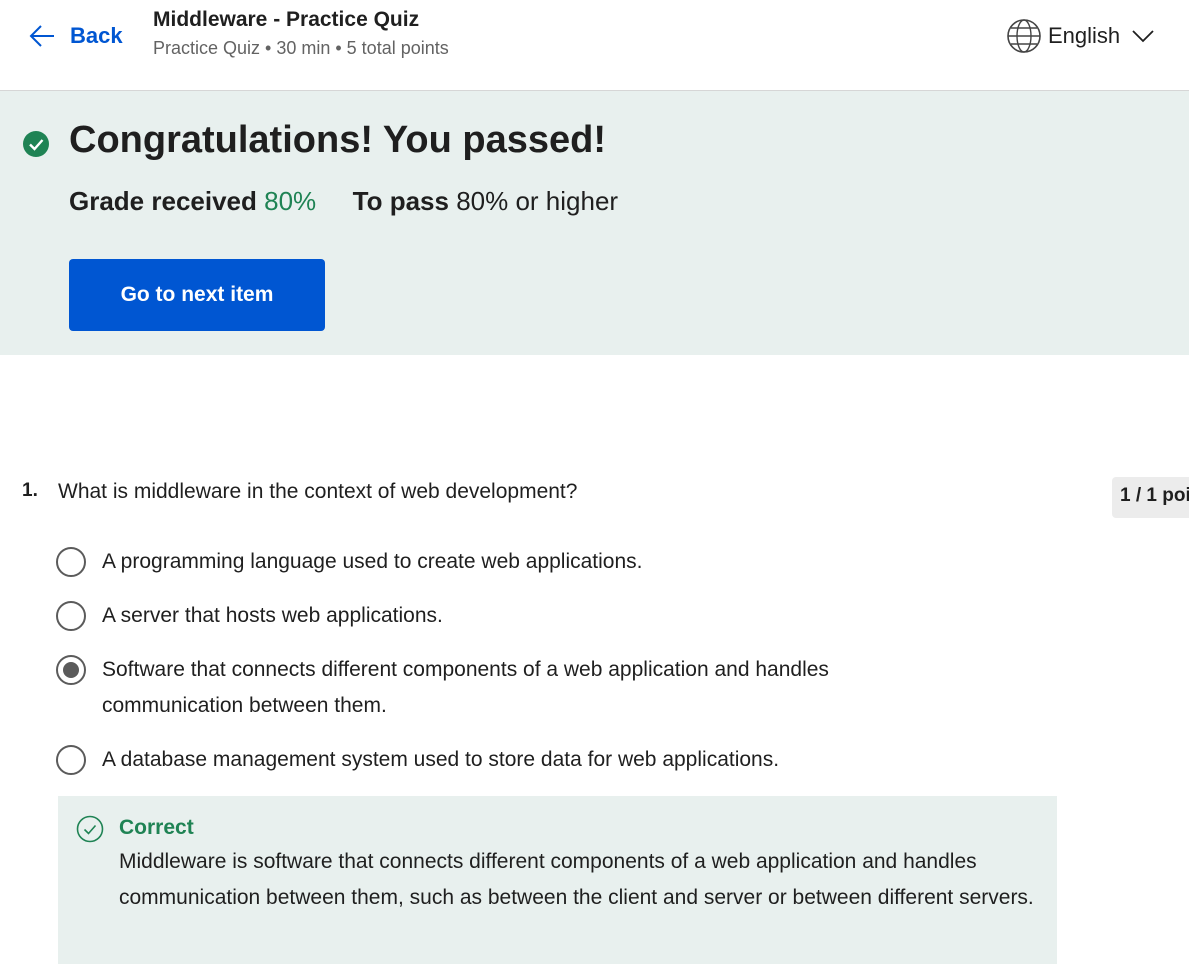  Describe the element at coordinates (400, 201) in the screenshot. I see `pass-label: To pass` at that location.